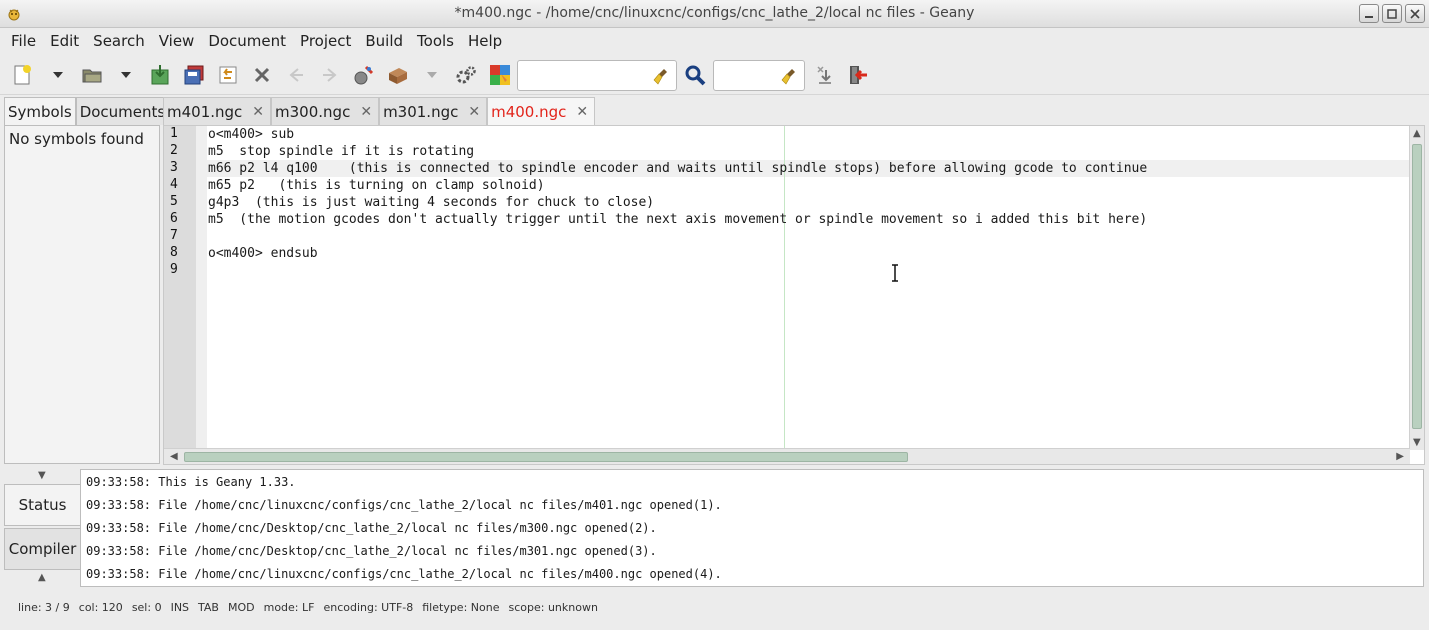 Image resolution: width=1429 pixels, height=630 pixels. Describe the element at coordinates (485, 41) in the screenshot. I see `menu-help: Help` at that location.